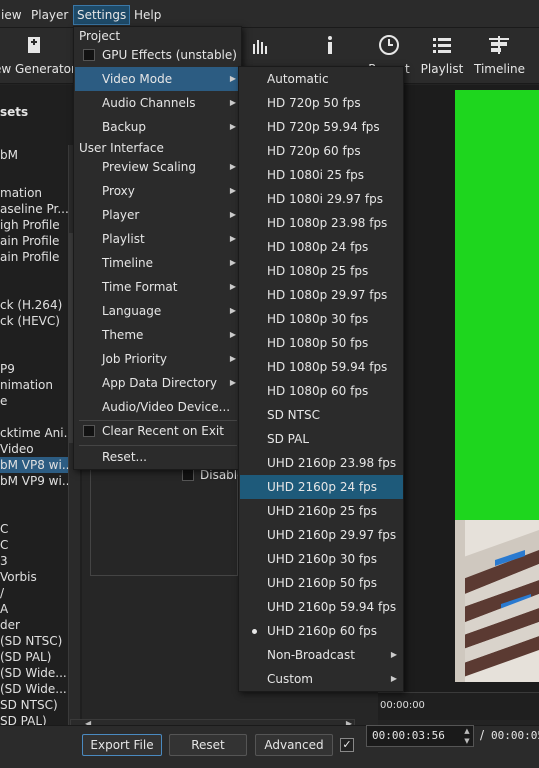 The height and width of the screenshot is (768, 539). Describe the element at coordinates (158, 127) in the screenshot. I see `menu-item-backup: Backup ▶` at that location.